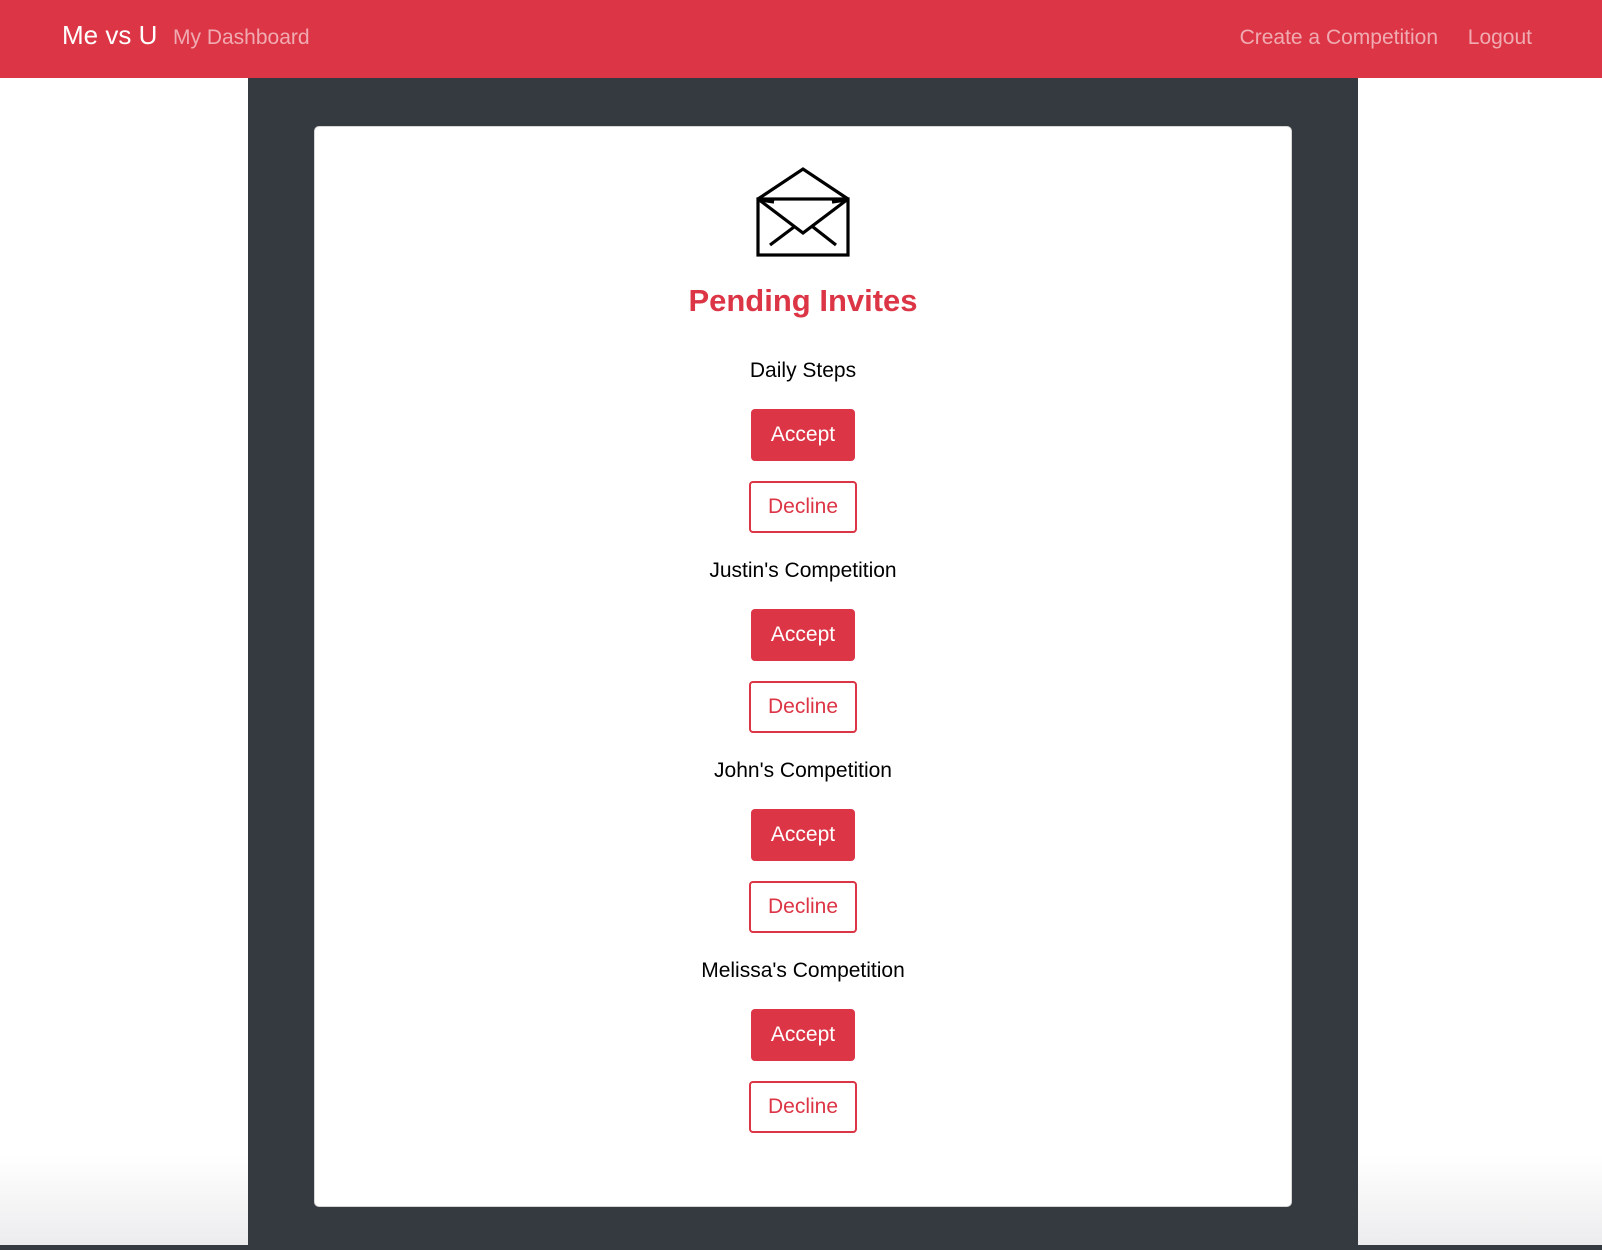 This screenshot has width=1602, height=1250. What do you see at coordinates (803, 300) in the screenshot?
I see `page-title: Pending Invites` at bounding box center [803, 300].